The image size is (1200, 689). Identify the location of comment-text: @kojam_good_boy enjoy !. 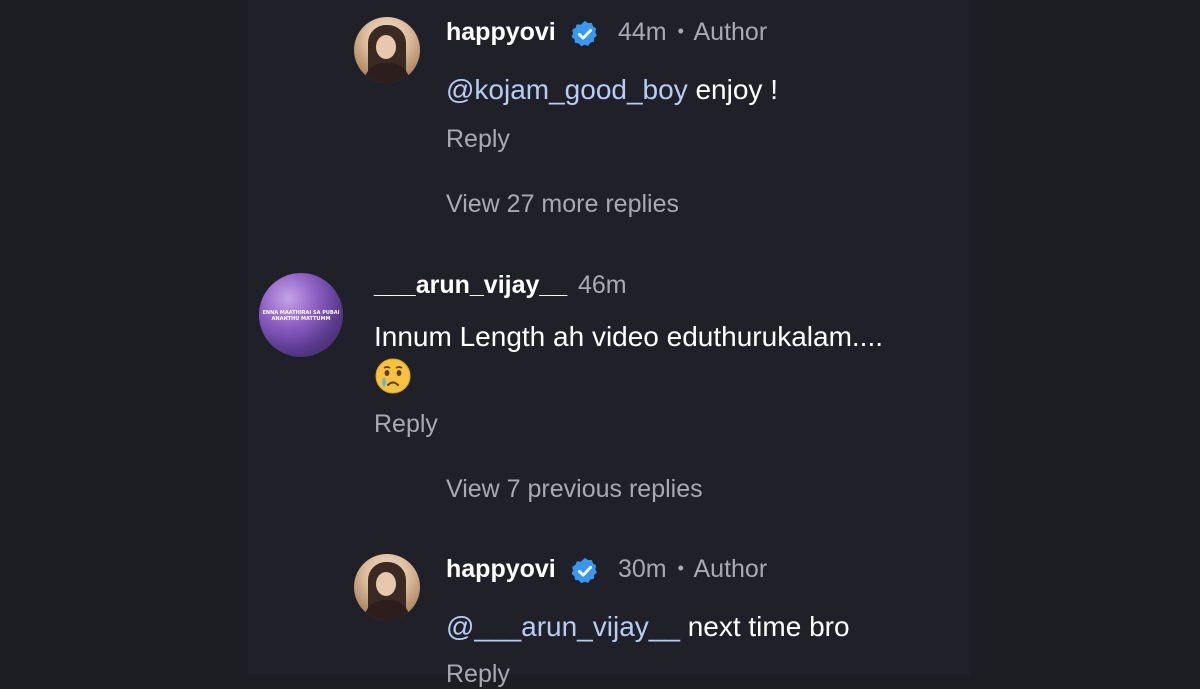
(612, 90).